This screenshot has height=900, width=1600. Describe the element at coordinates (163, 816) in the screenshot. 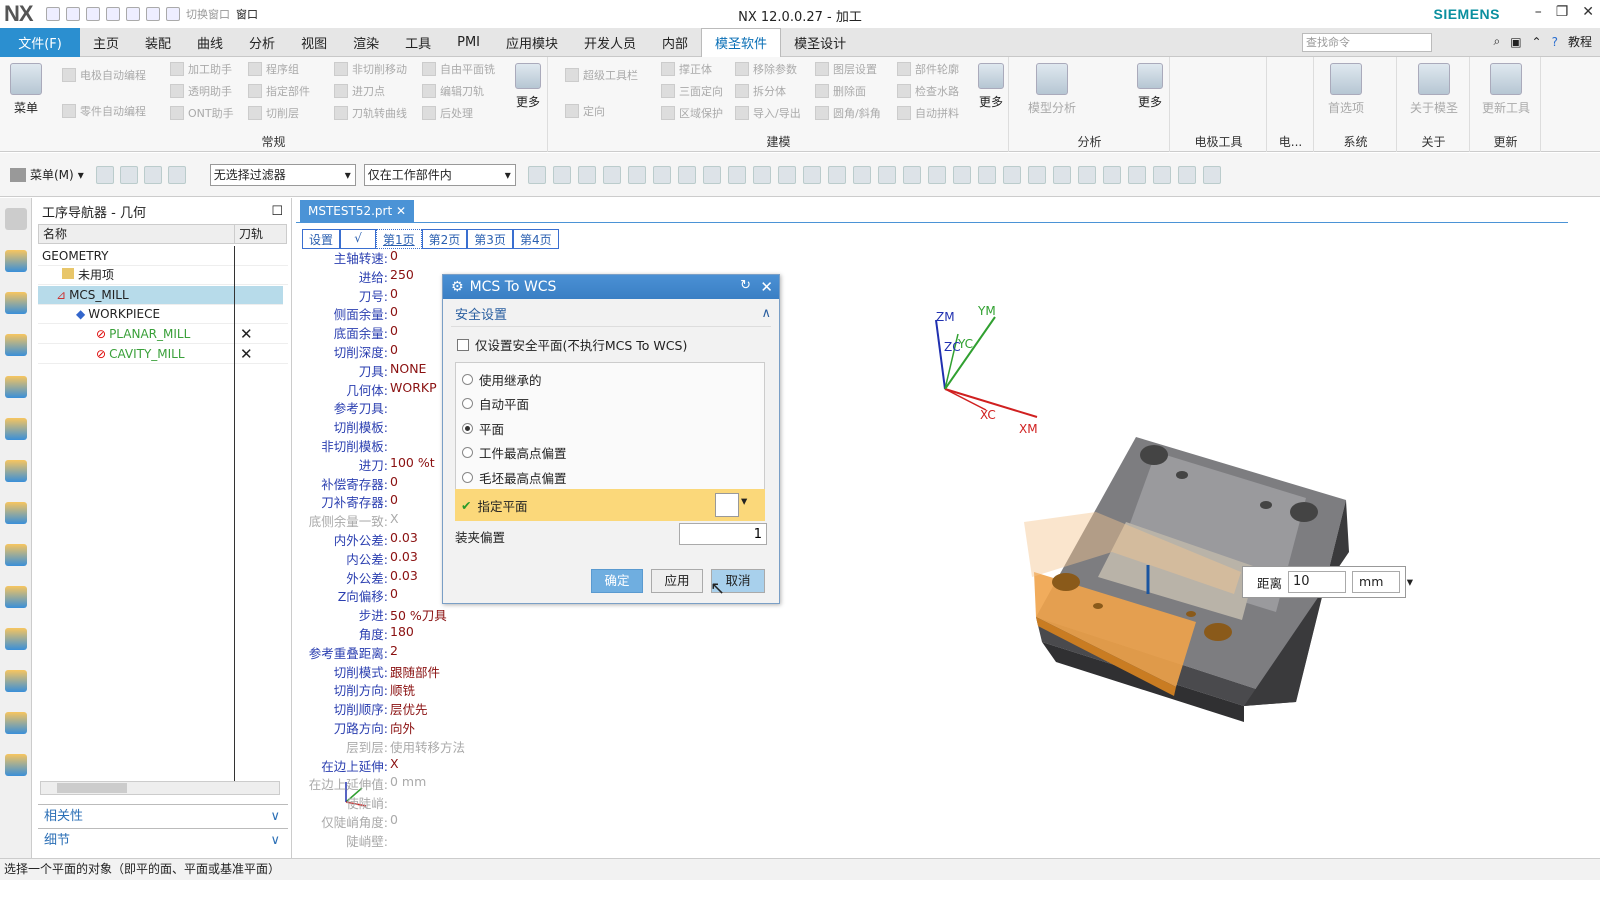

I see `accordion-related: ∨ 相关性` at that location.